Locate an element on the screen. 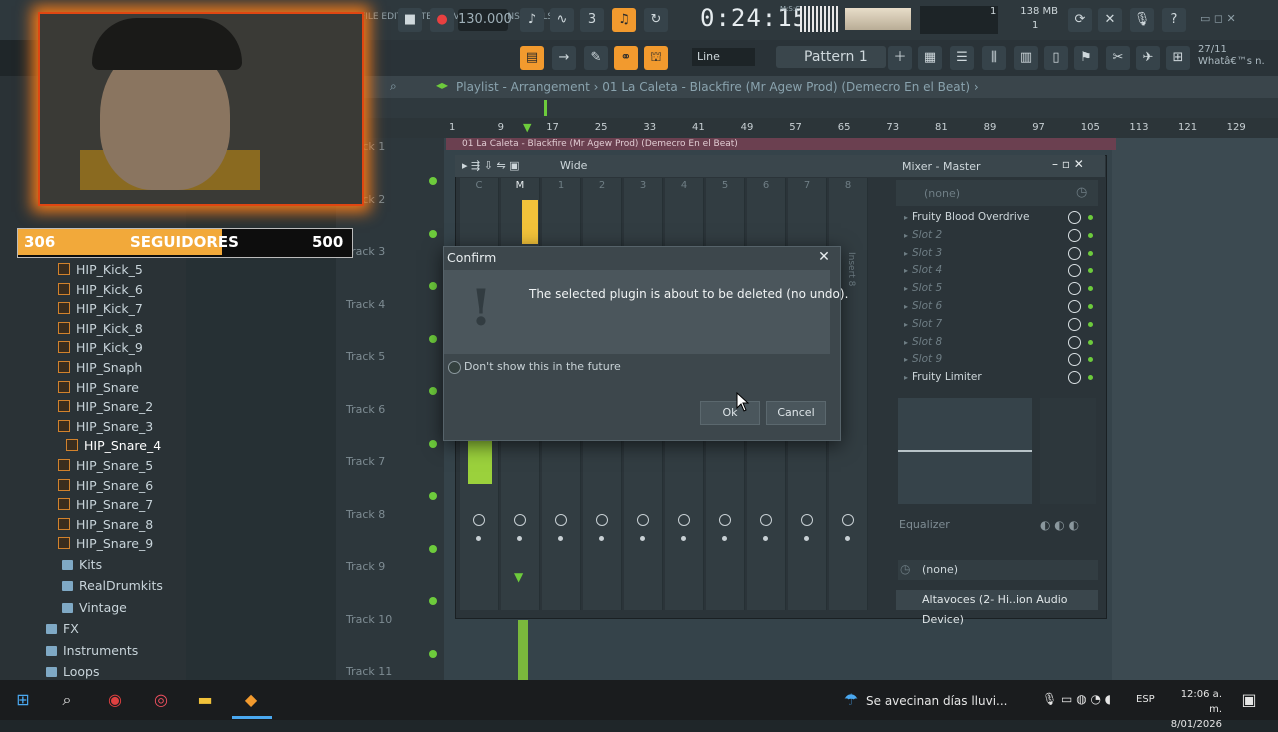 The image size is (1278, 732). help-icon: ? is located at coordinates (1174, 20).